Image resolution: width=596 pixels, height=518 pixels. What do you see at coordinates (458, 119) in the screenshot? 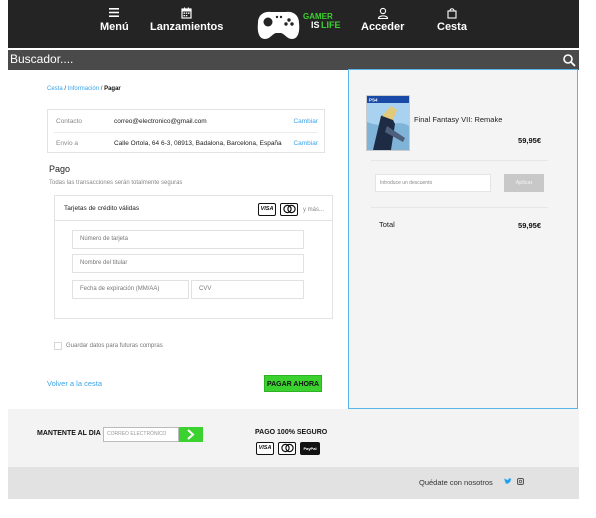
I see `product-name: Final Fantasy VII: Remake` at bounding box center [458, 119].